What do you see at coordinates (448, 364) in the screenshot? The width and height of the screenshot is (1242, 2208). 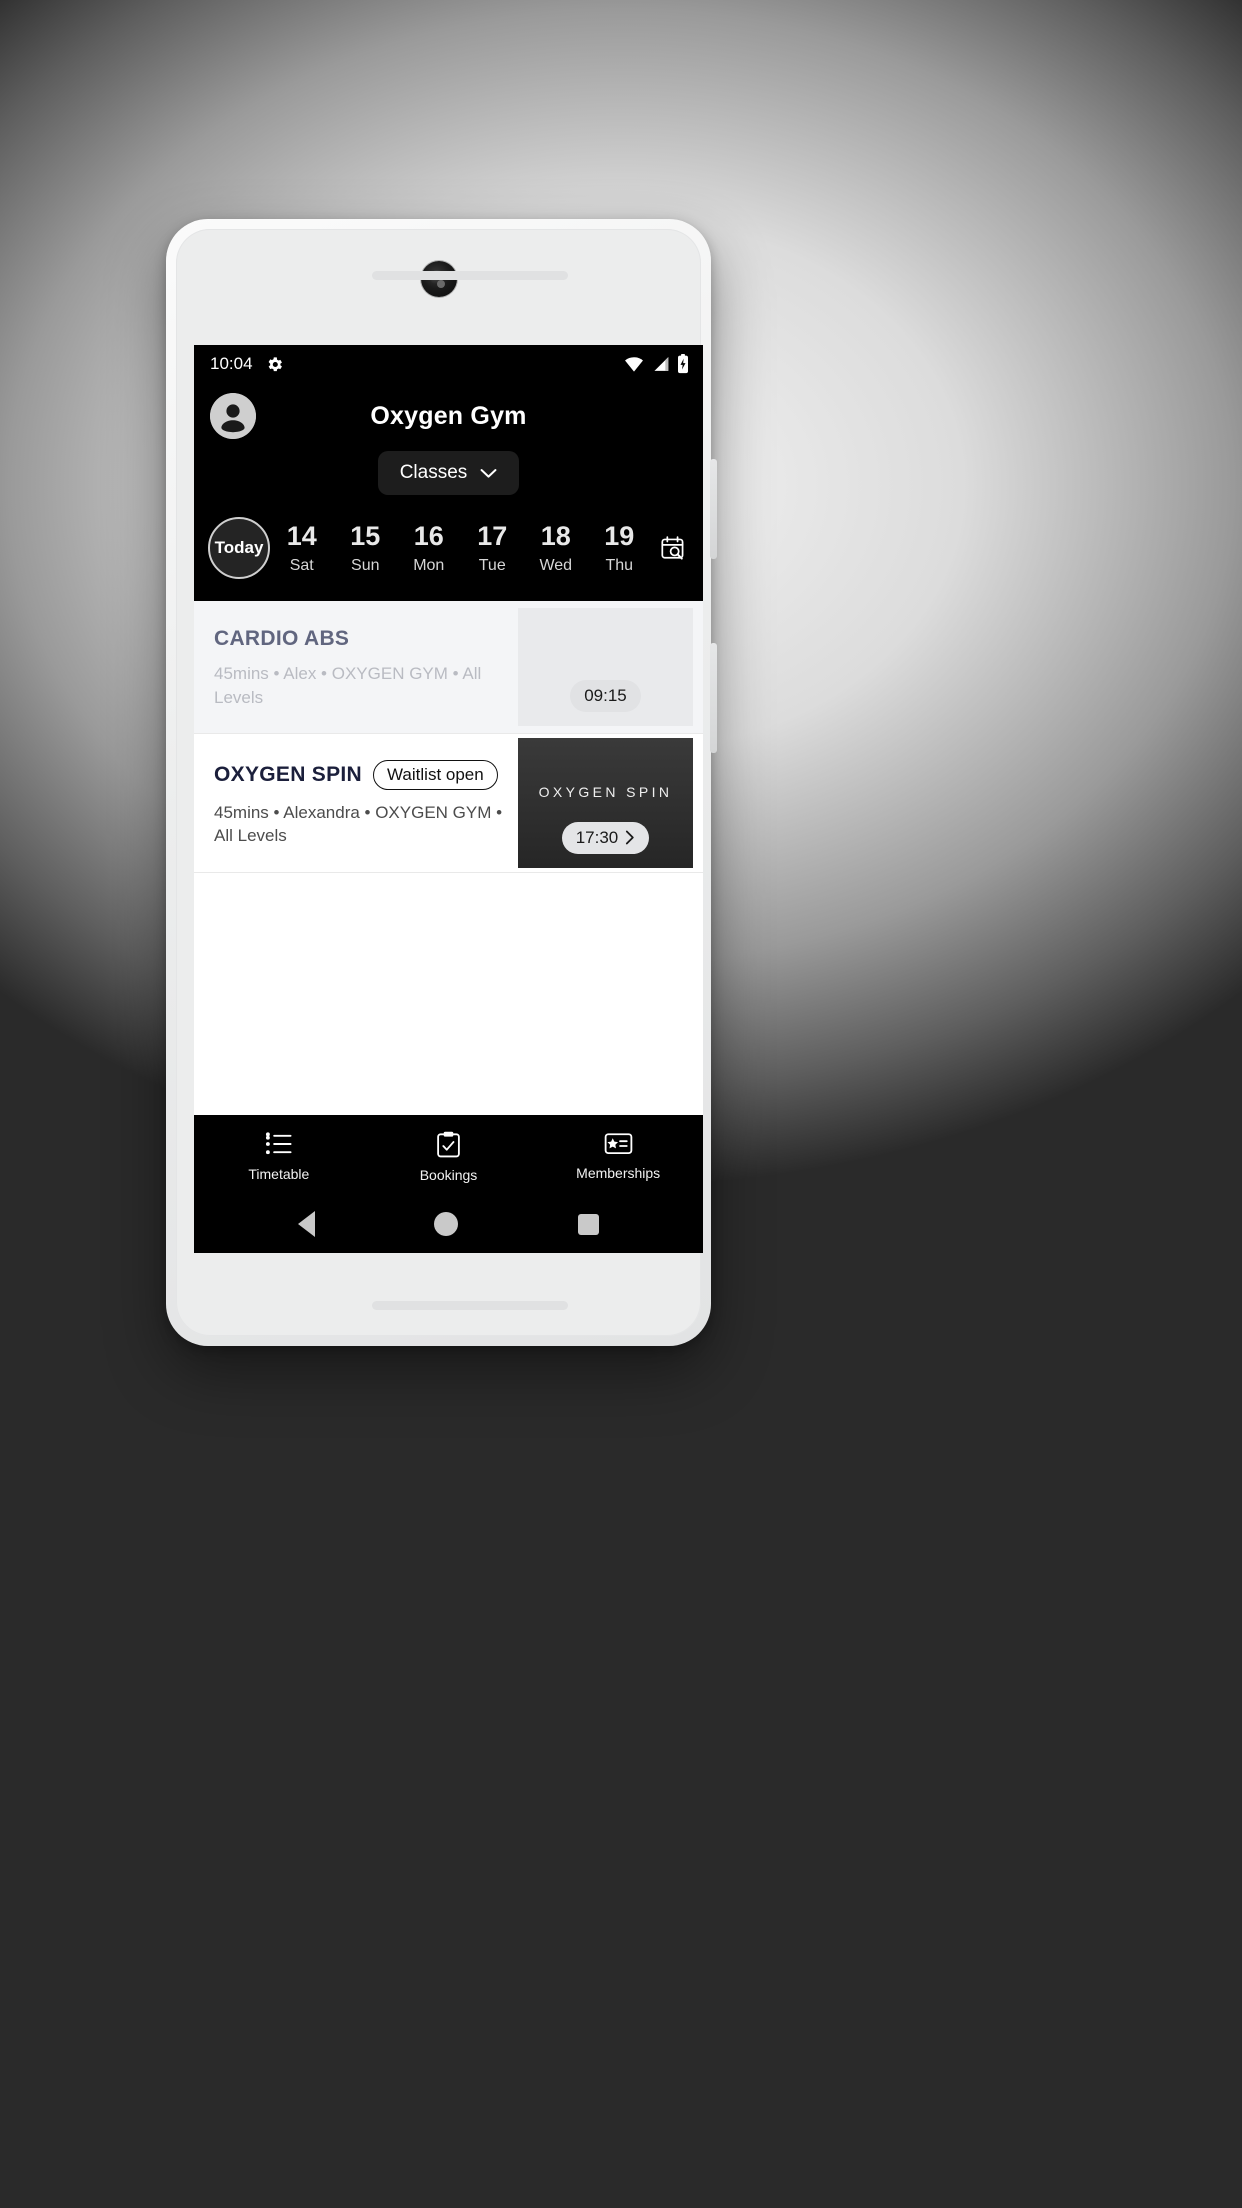 I see `status-bar: 10:04` at bounding box center [448, 364].